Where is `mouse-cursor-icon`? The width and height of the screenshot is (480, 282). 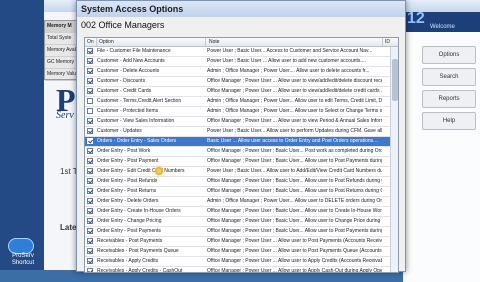 mouse-cursor-icon is located at coordinates (159, 171).